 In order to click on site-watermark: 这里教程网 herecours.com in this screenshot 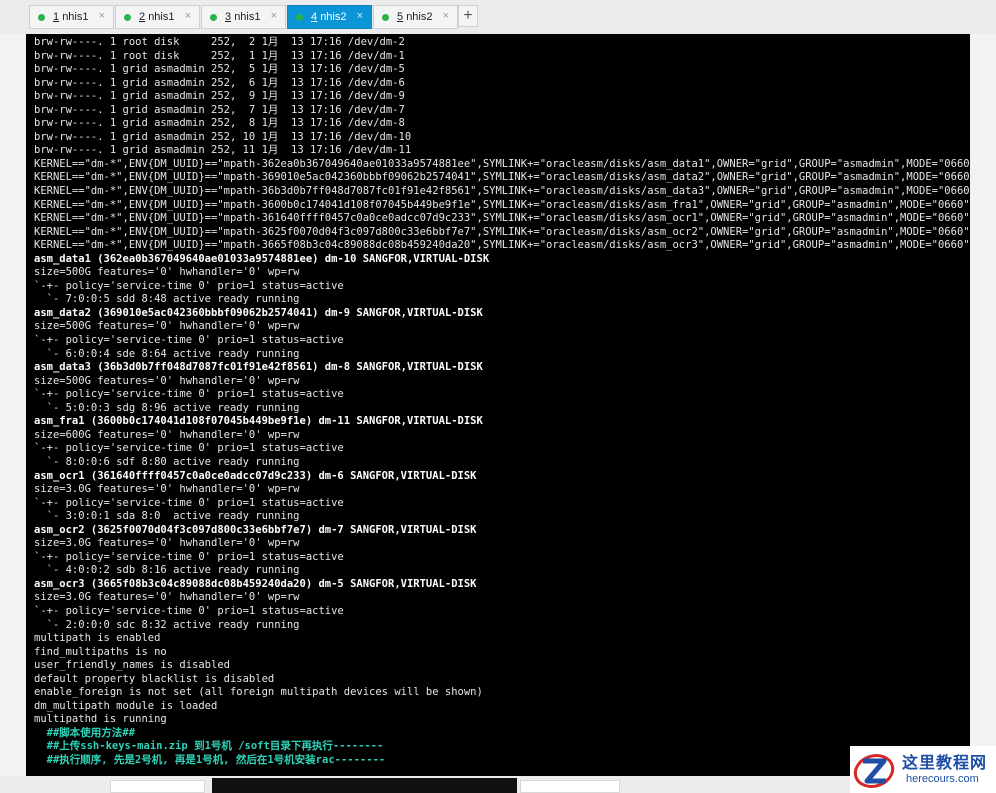, I will do `click(923, 769)`.